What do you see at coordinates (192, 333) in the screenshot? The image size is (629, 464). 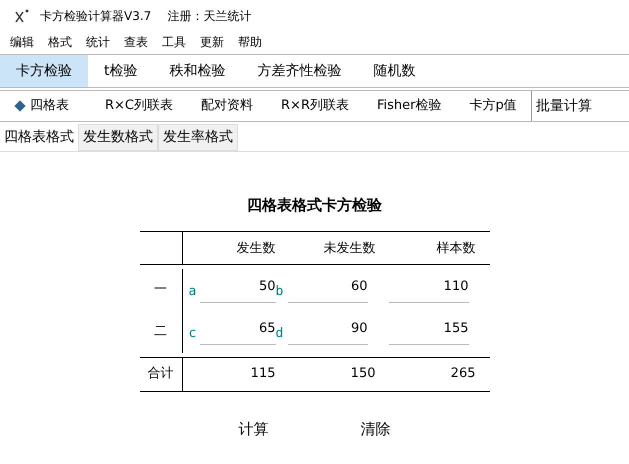 I see `cell-label: c` at bounding box center [192, 333].